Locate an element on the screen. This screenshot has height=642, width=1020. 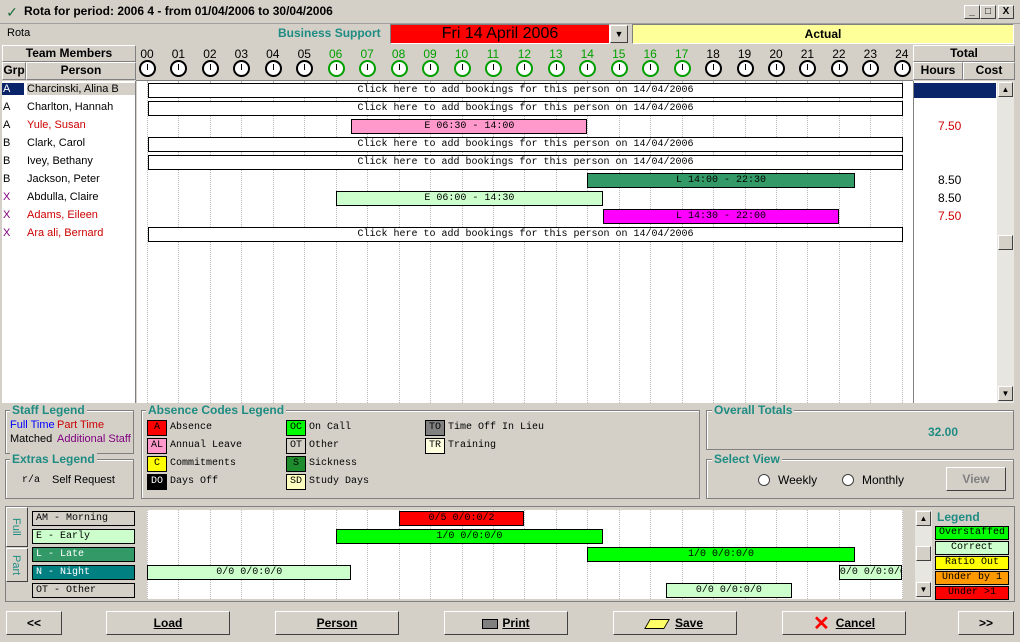
staffing-scroll-thumb is located at coordinates (923, 553).